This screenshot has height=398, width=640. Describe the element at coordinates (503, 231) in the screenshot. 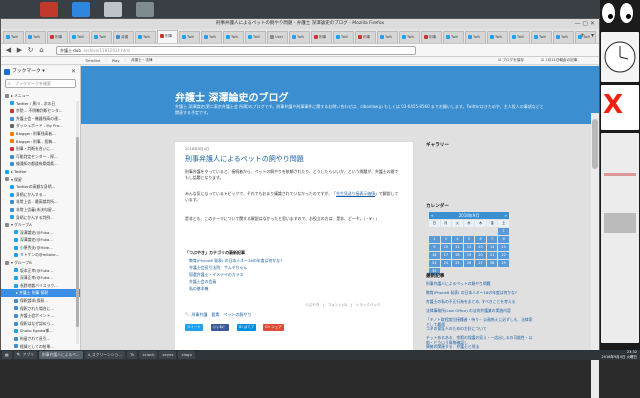

I see `calendar-day: 1` at that location.